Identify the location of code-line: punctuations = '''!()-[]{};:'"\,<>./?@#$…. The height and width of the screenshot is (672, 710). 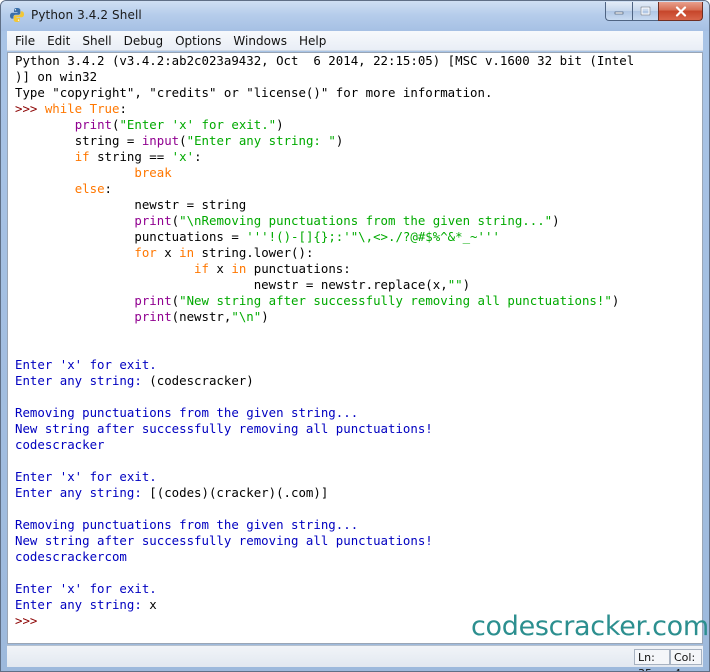
(358, 237).